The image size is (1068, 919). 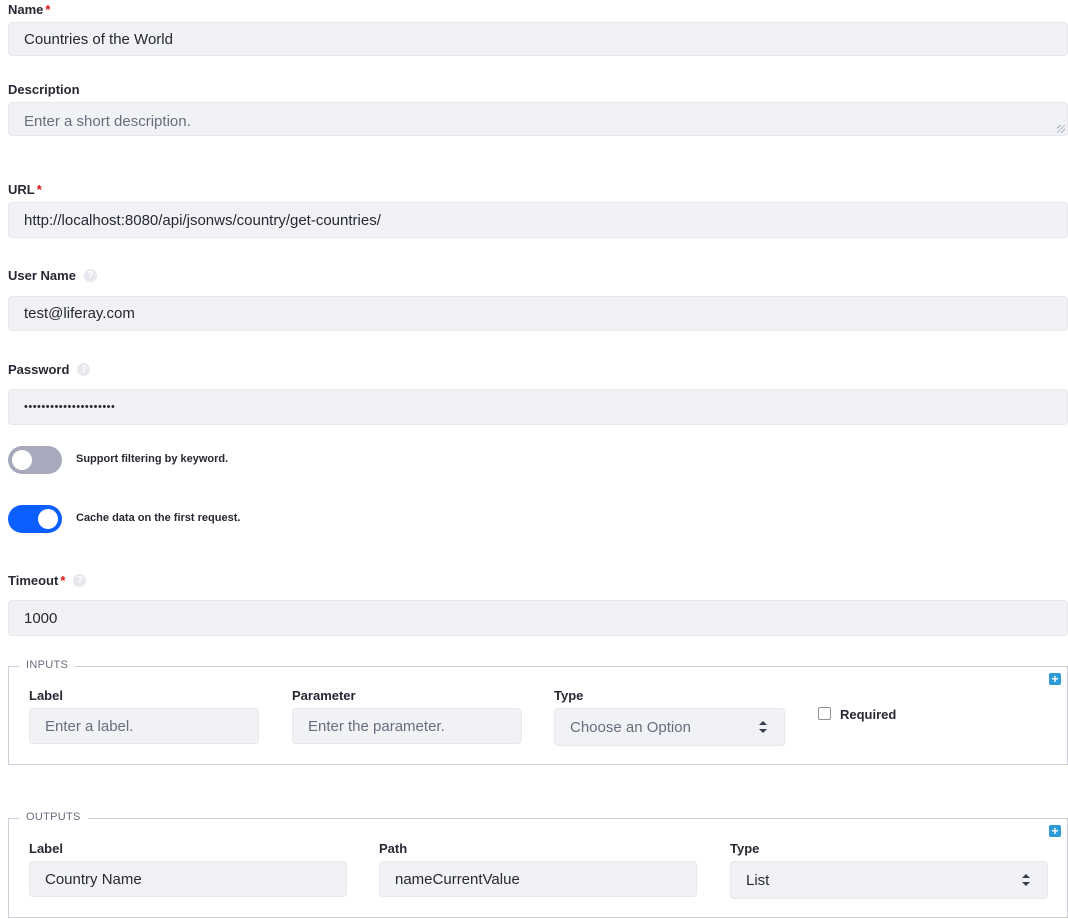 What do you see at coordinates (569, 695) in the screenshot?
I see `inputs-type-header: Type` at bounding box center [569, 695].